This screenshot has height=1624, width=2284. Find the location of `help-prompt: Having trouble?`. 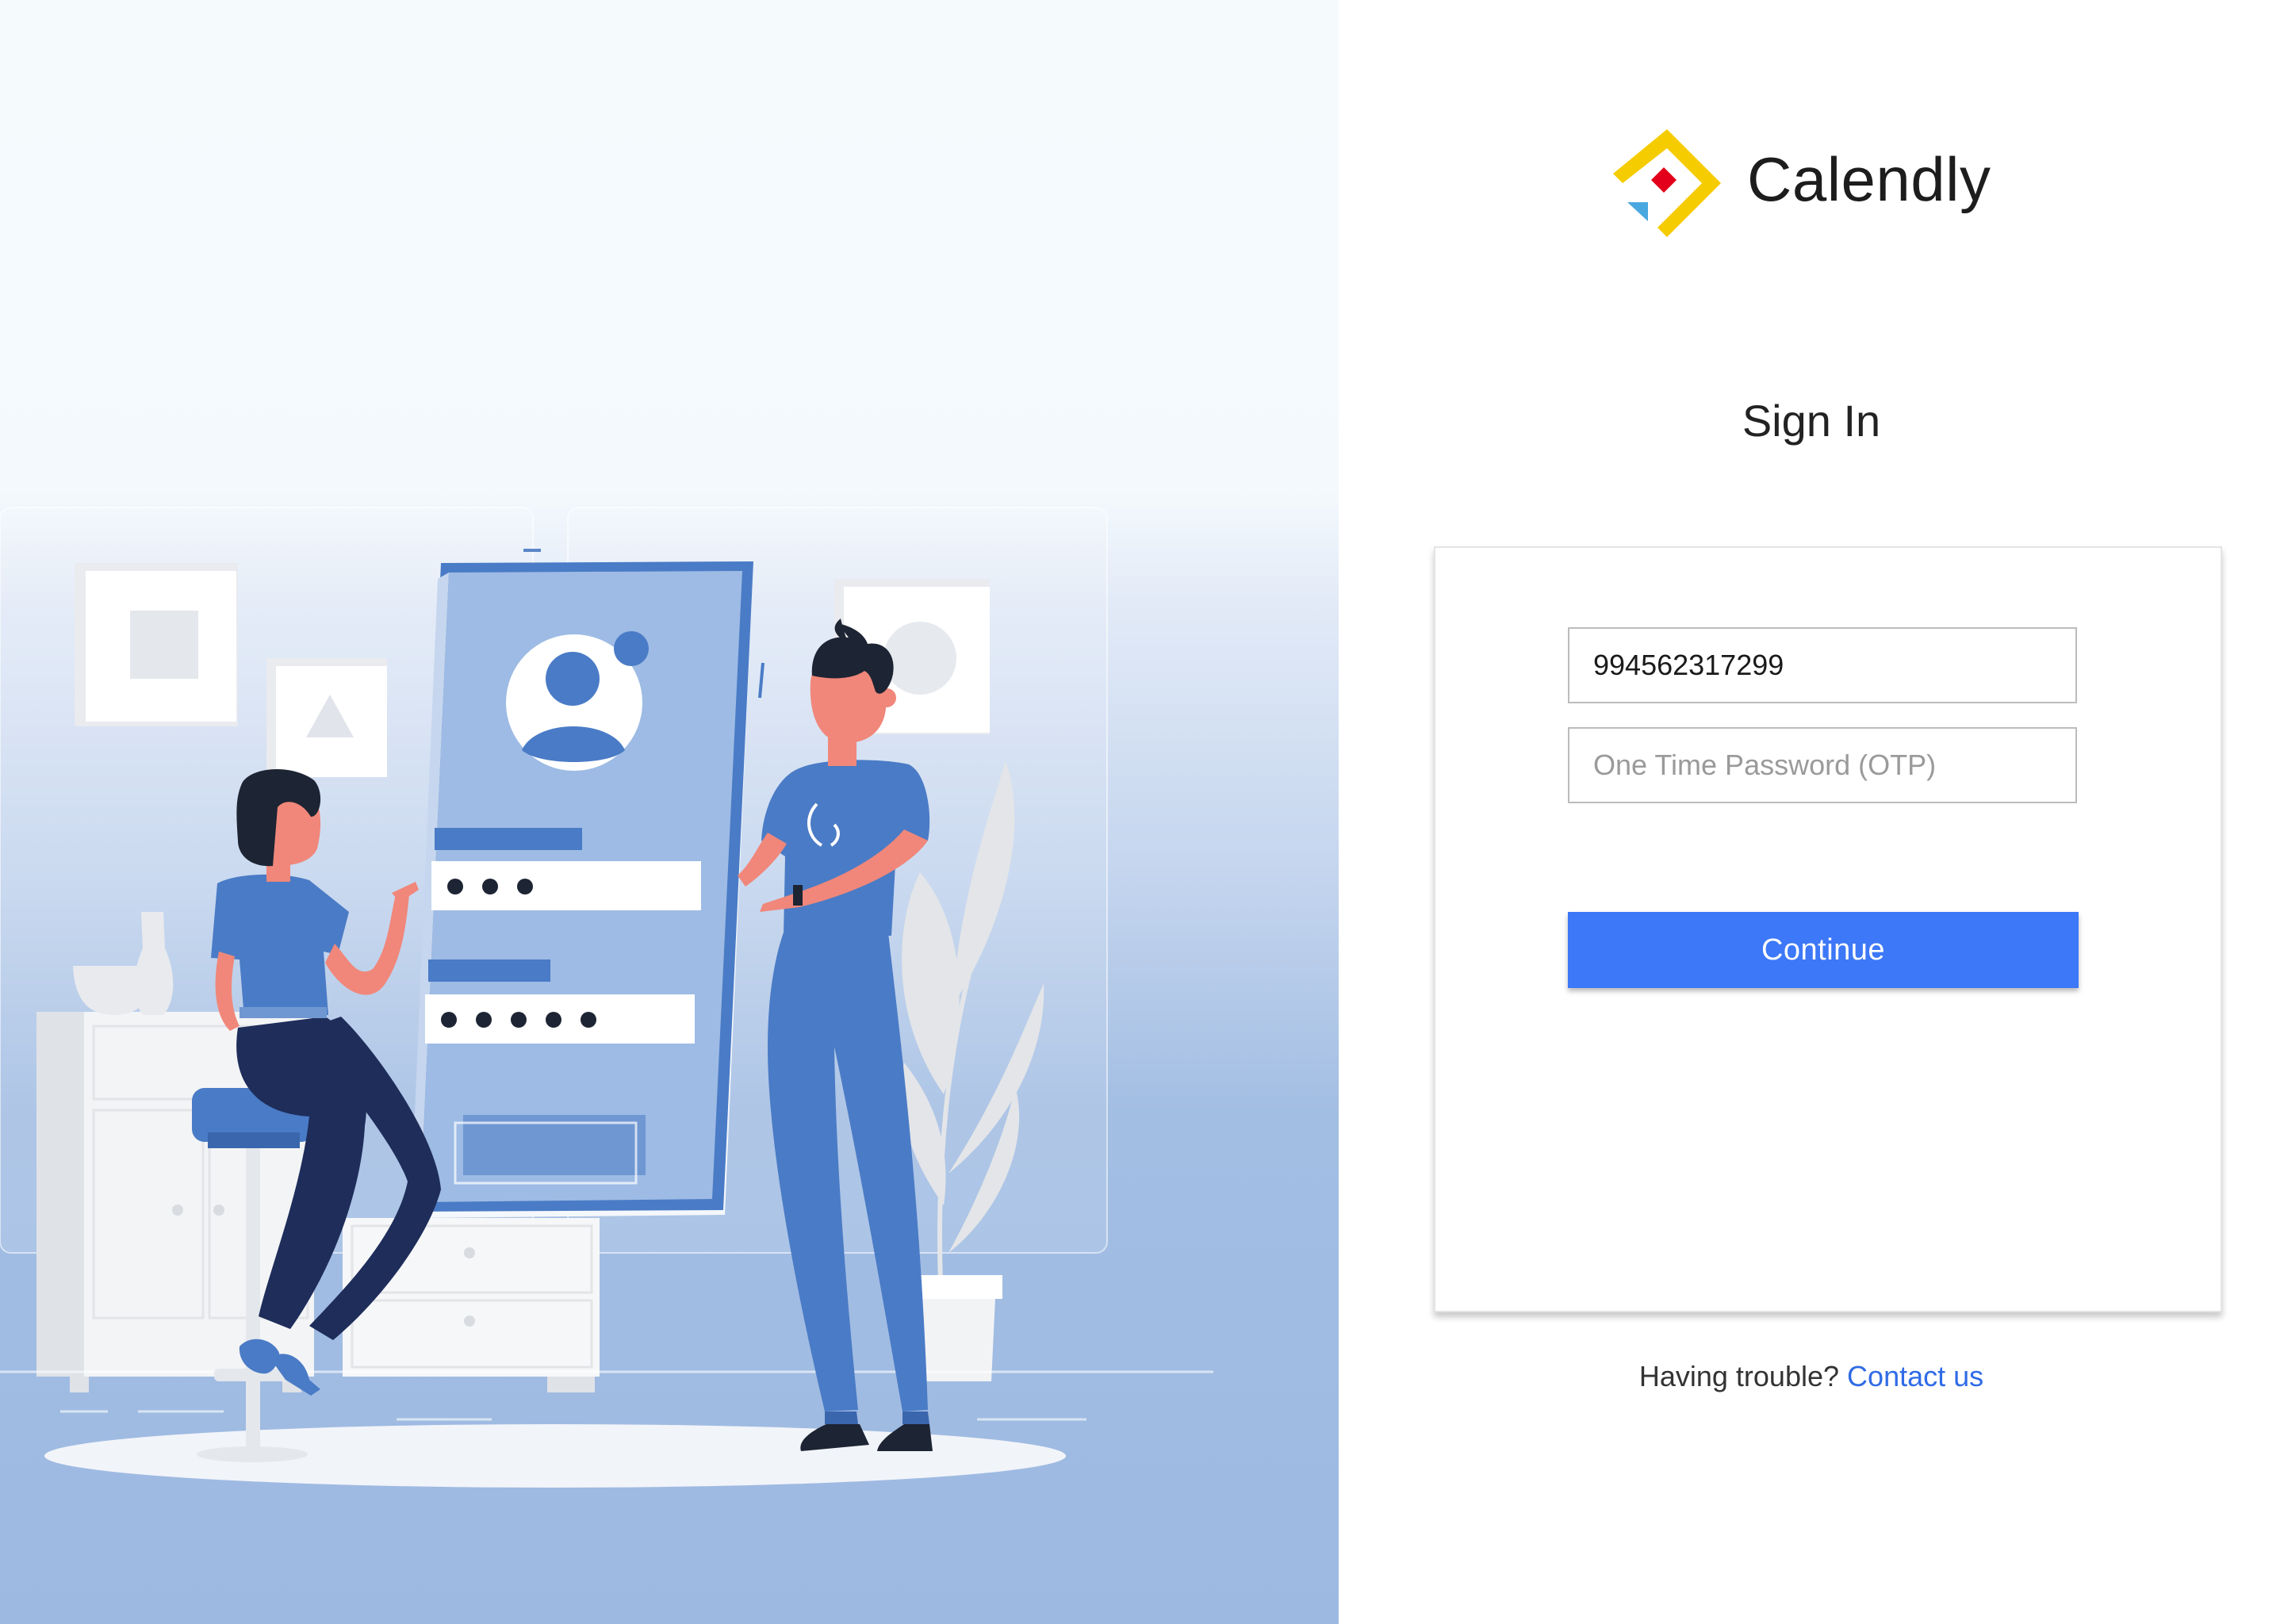

help-prompt: Having trouble? is located at coordinates (1739, 1376).